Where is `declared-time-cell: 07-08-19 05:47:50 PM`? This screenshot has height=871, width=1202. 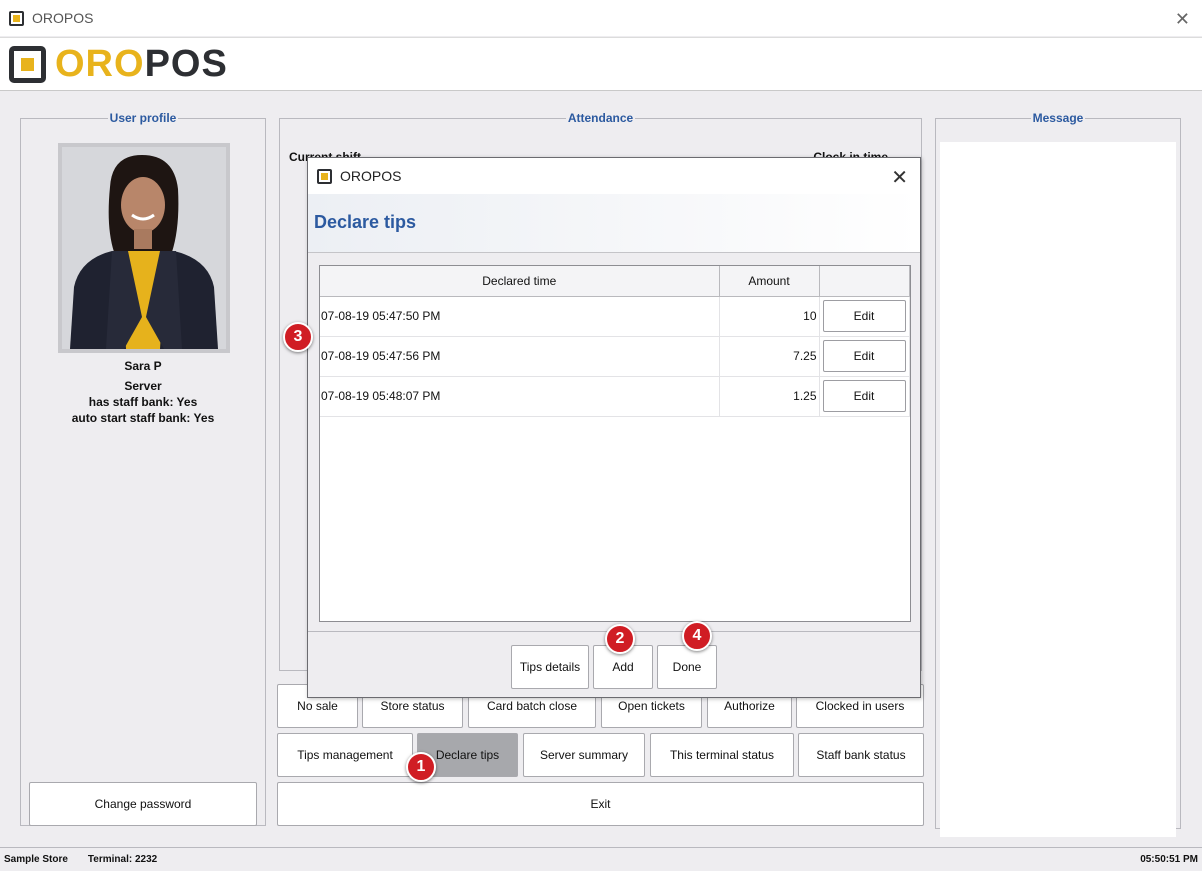 declared-time-cell: 07-08-19 05:47:50 PM is located at coordinates (520, 316).